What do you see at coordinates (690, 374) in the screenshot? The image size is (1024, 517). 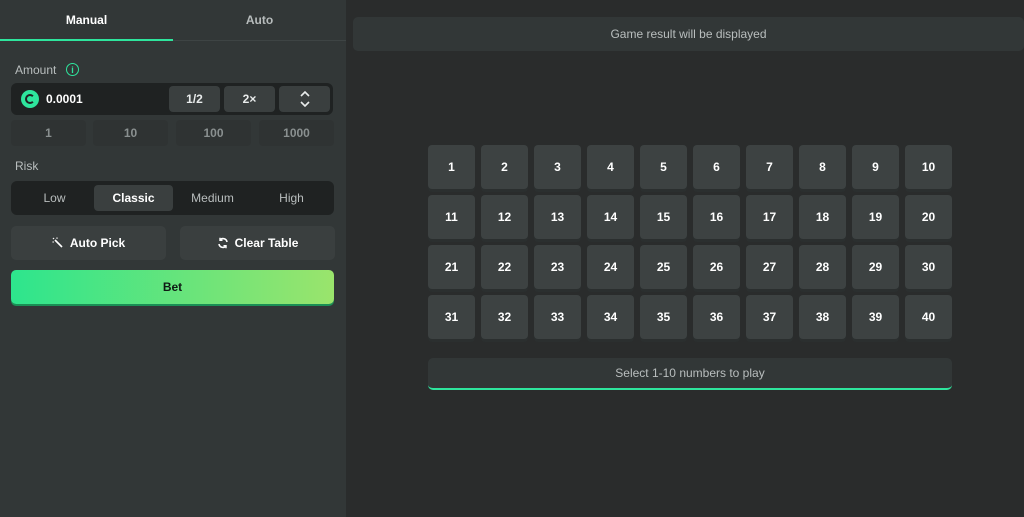 I see `selection-hint: Select 1-10 numbers to play` at bounding box center [690, 374].